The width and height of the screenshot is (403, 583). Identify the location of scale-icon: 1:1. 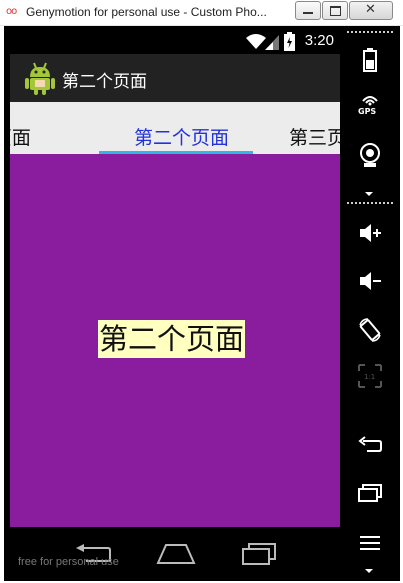
(370, 376).